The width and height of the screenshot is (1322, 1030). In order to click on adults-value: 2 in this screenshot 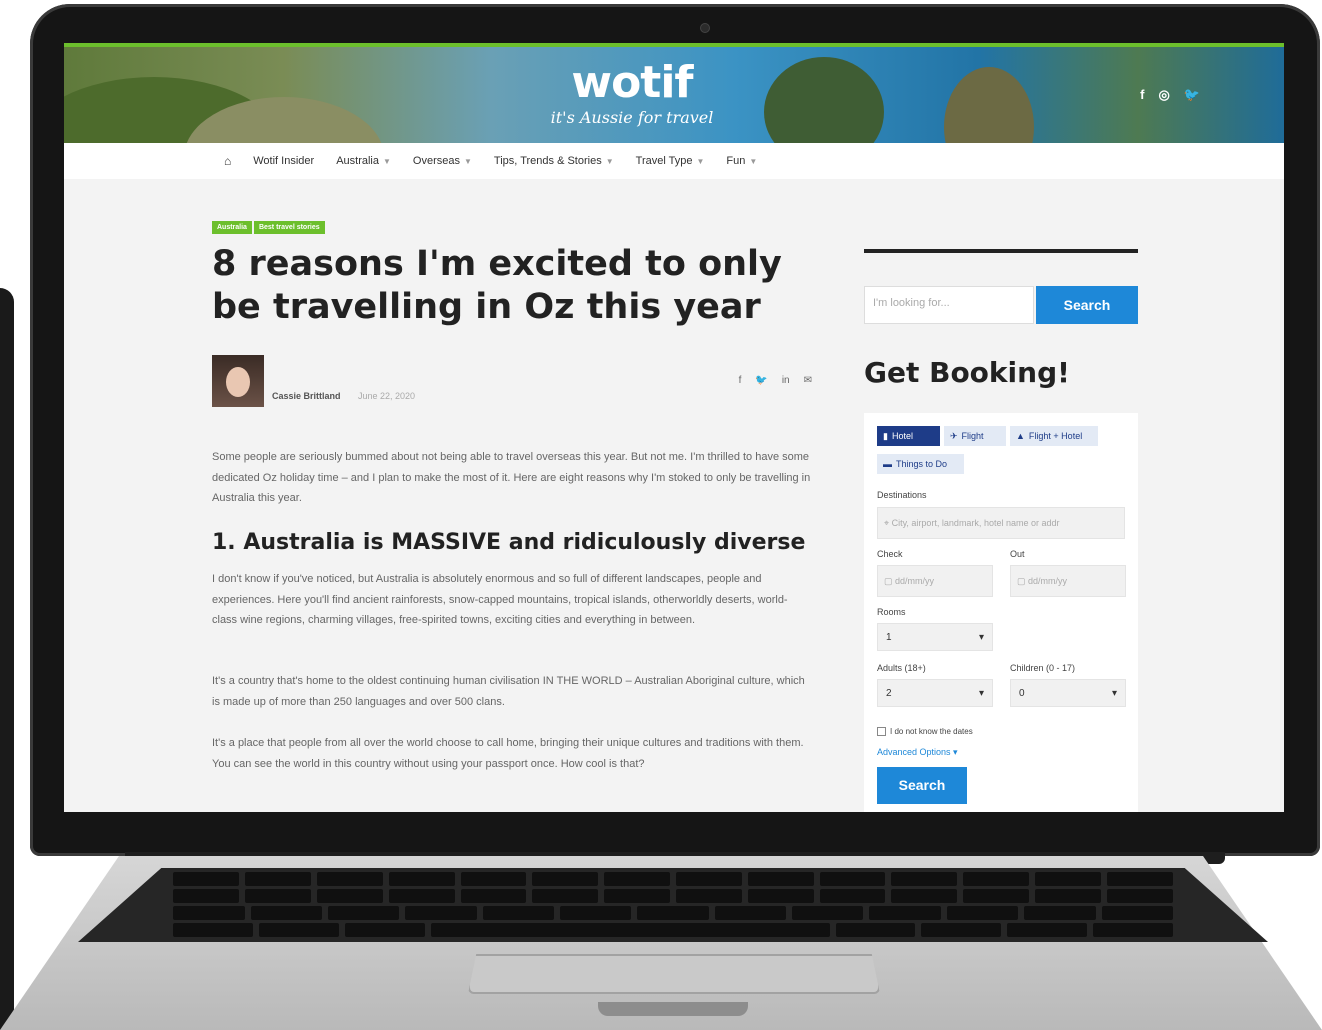, I will do `click(889, 693)`.